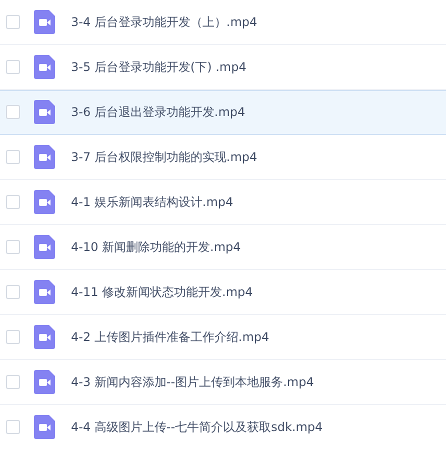 The width and height of the screenshot is (446, 449). I want to click on file-name: 3-7 后台权限控制功能的实现.mp4, so click(164, 157).